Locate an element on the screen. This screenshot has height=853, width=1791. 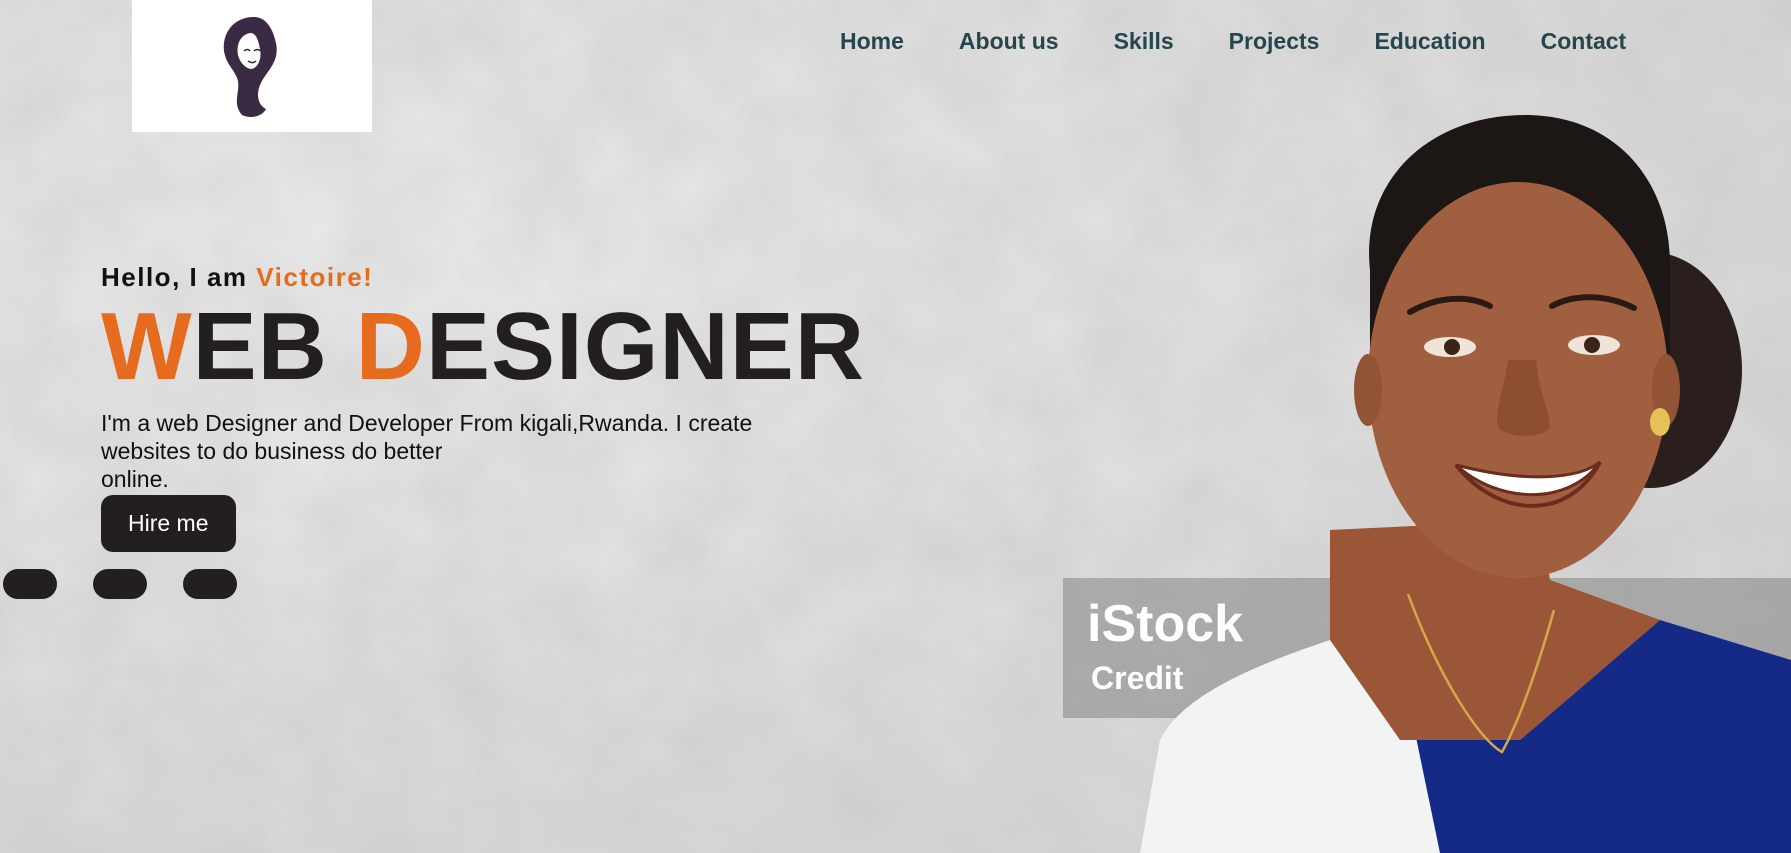
nav-projects: Projects is located at coordinates (1274, 41).